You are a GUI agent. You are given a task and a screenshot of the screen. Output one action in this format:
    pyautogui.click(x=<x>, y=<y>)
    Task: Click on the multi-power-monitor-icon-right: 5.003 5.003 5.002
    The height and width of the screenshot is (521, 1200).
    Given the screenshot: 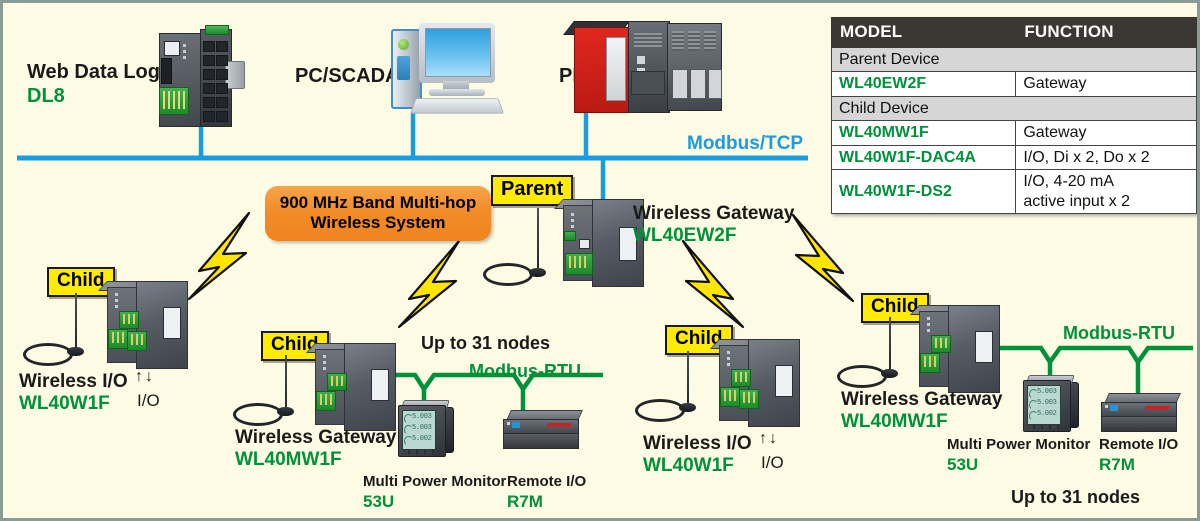 What is the action you would take?
    pyautogui.click(x=1051, y=403)
    